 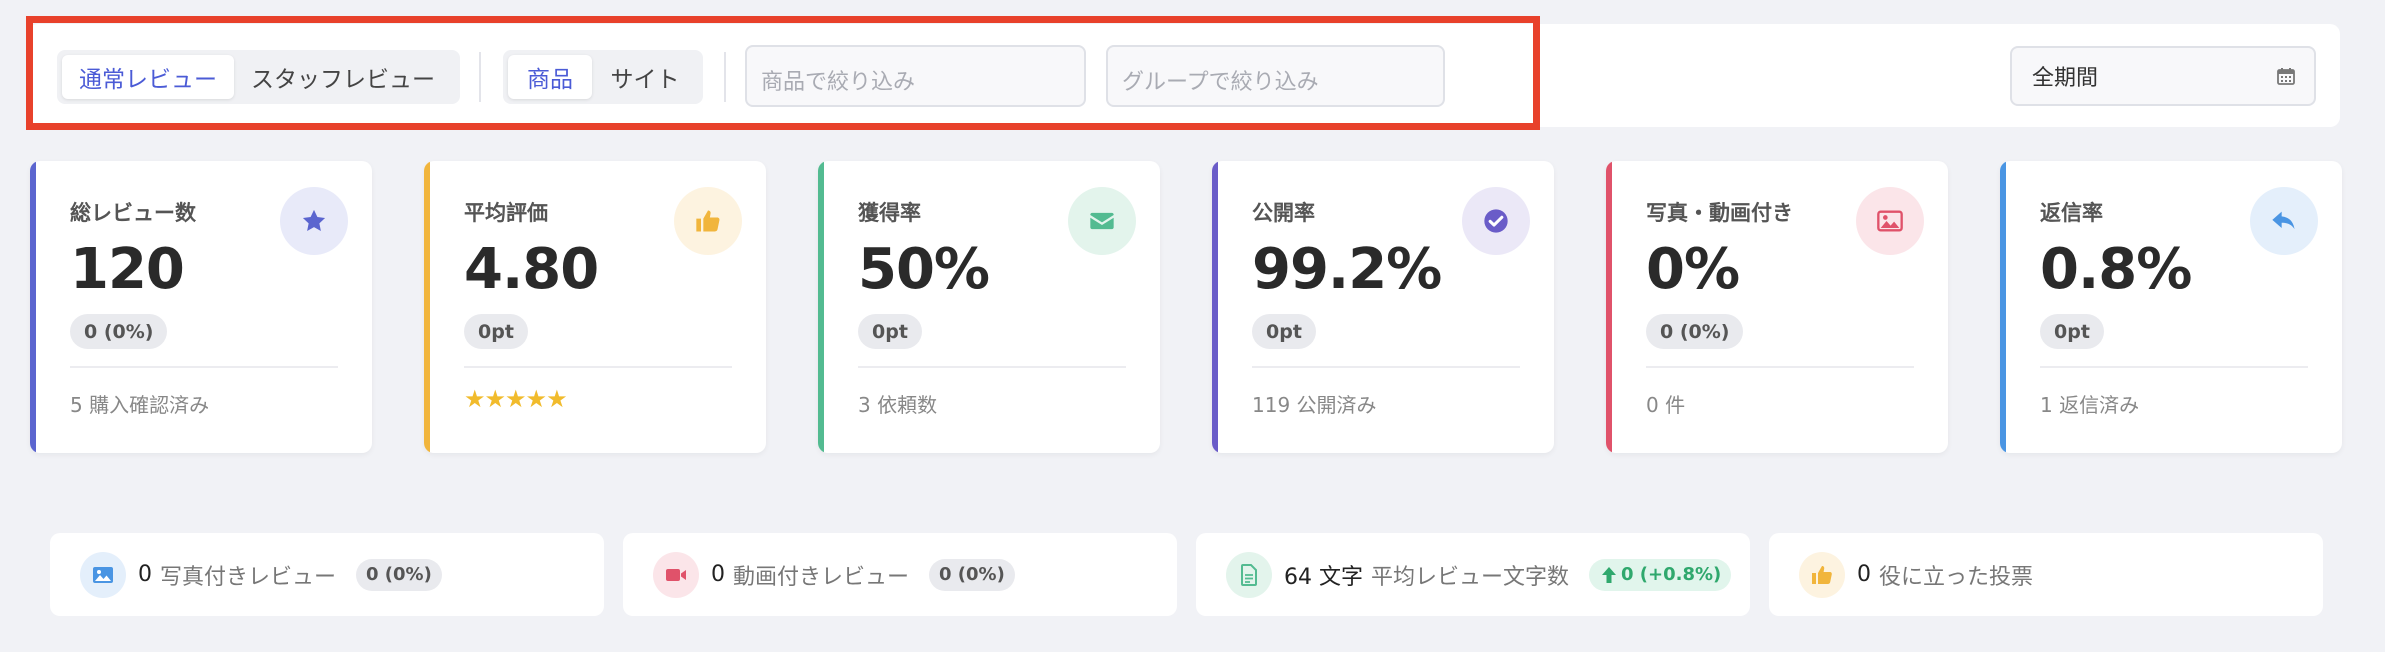 What do you see at coordinates (1777, 307) in the screenshot?
I see `stat-card-media-rate: 写真・動画付き 0% 0 (0%) 0 件` at bounding box center [1777, 307].